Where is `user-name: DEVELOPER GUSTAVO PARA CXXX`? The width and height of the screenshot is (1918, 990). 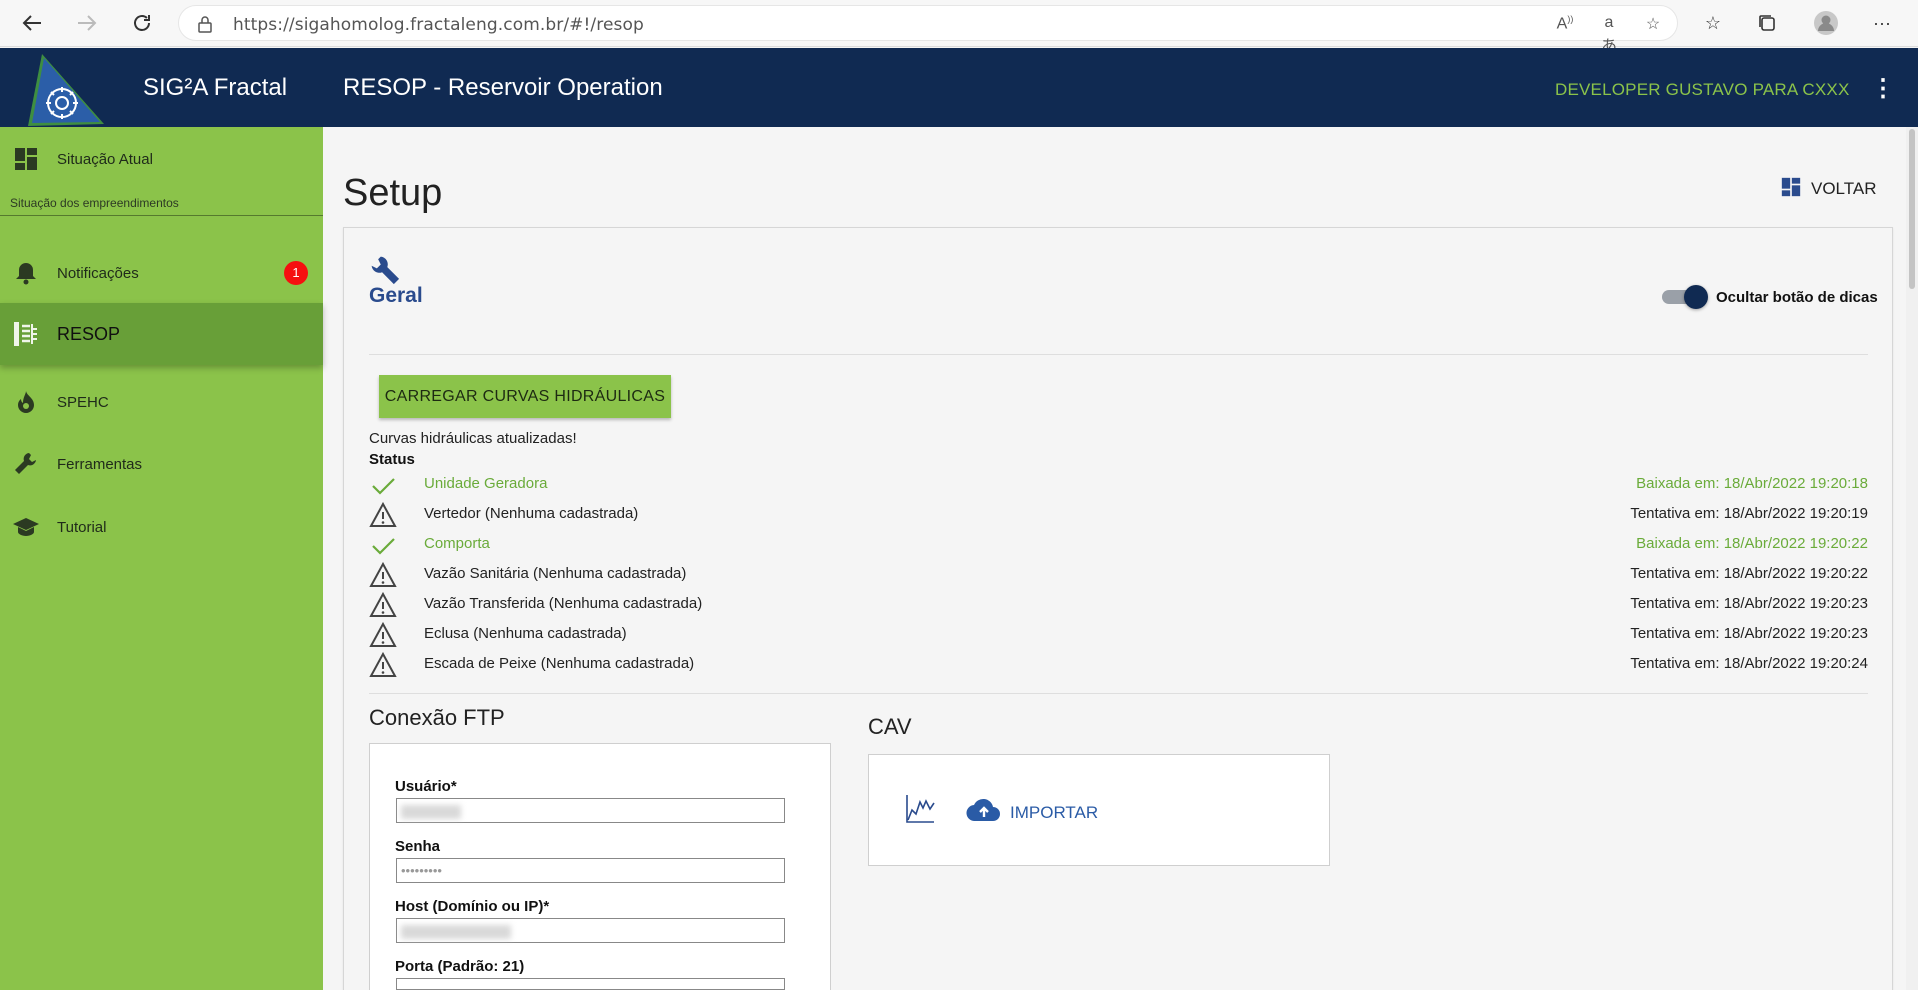
user-name: DEVELOPER GUSTAVO PARA CXXX is located at coordinates (1702, 90).